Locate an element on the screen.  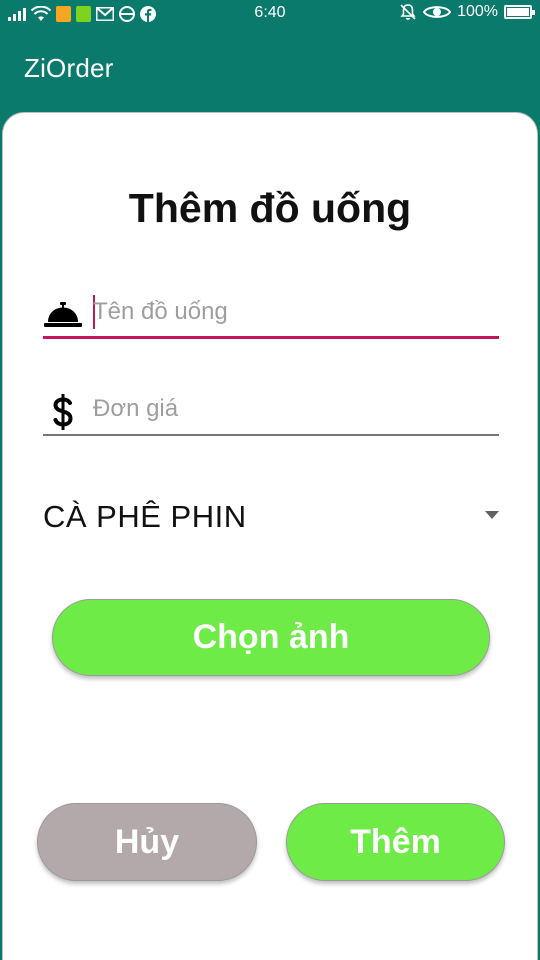
choose-image-button: Chọn ảnh is located at coordinates (271, 637).